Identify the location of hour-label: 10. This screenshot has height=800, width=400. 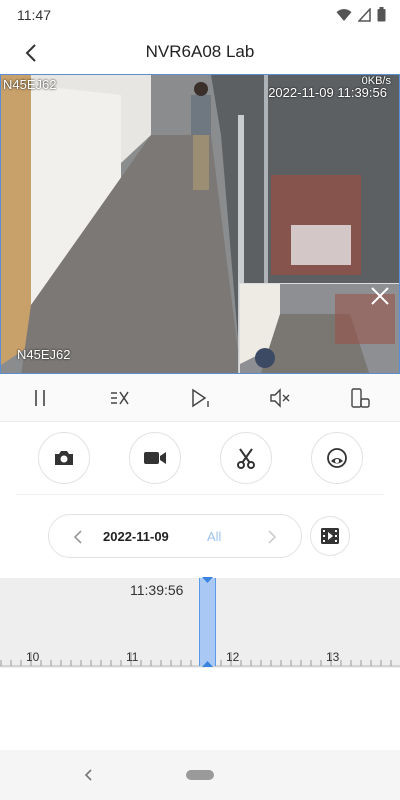
(33, 657).